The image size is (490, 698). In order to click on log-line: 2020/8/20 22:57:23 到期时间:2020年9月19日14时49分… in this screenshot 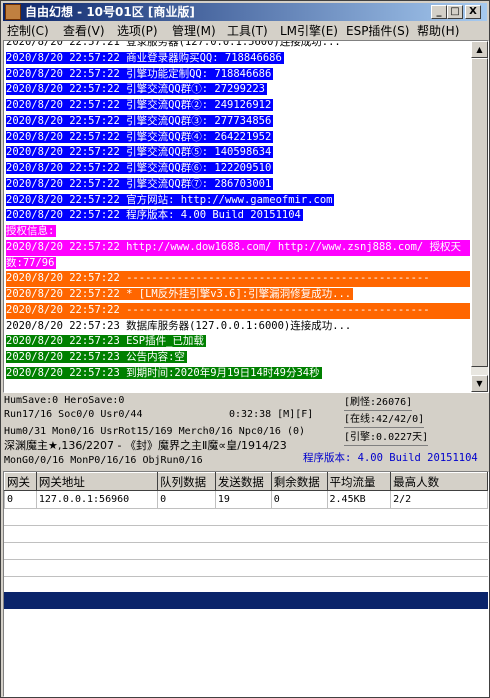, I will do `click(164, 372)`.